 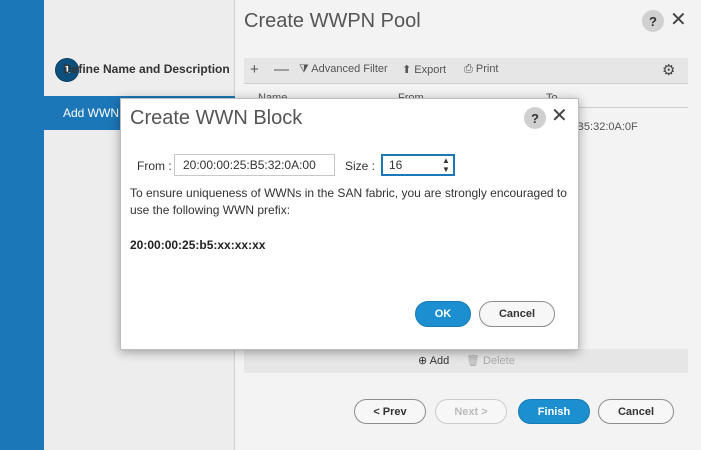 What do you see at coordinates (198, 245) in the screenshot?
I see `wwn-prefix: 20:00:00:25:b5:xx:xx:xx` at bounding box center [198, 245].